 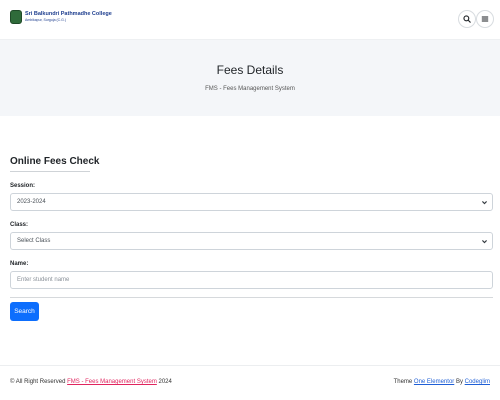 I want to click on search-button, so click(x=467, y=19).